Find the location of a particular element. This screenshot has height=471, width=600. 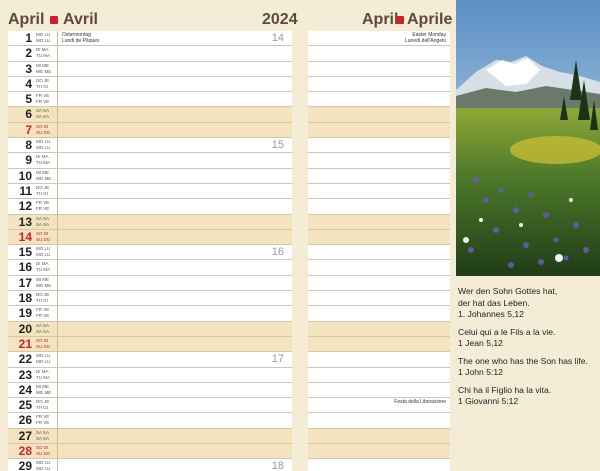

day-row-left: 10 MI ME WE ME is located at coordinates (150, 176).